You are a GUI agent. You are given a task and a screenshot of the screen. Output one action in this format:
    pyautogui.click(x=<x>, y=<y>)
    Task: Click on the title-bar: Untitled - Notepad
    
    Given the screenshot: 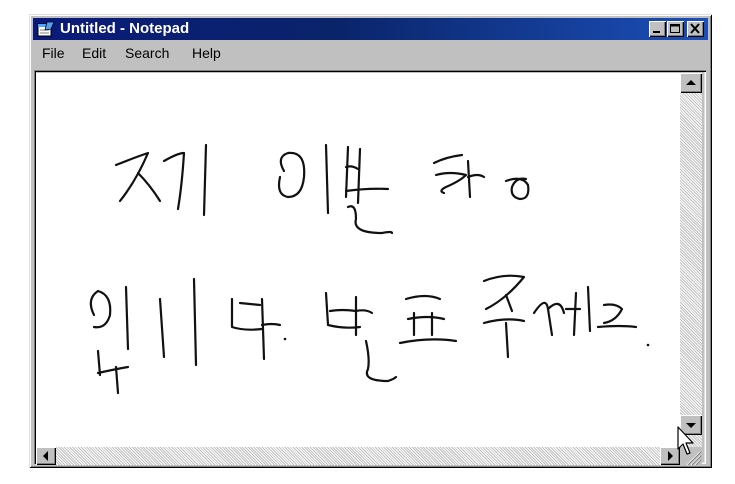 What is the action you would take?
    pyautogui.click(x=370, y=29)
    